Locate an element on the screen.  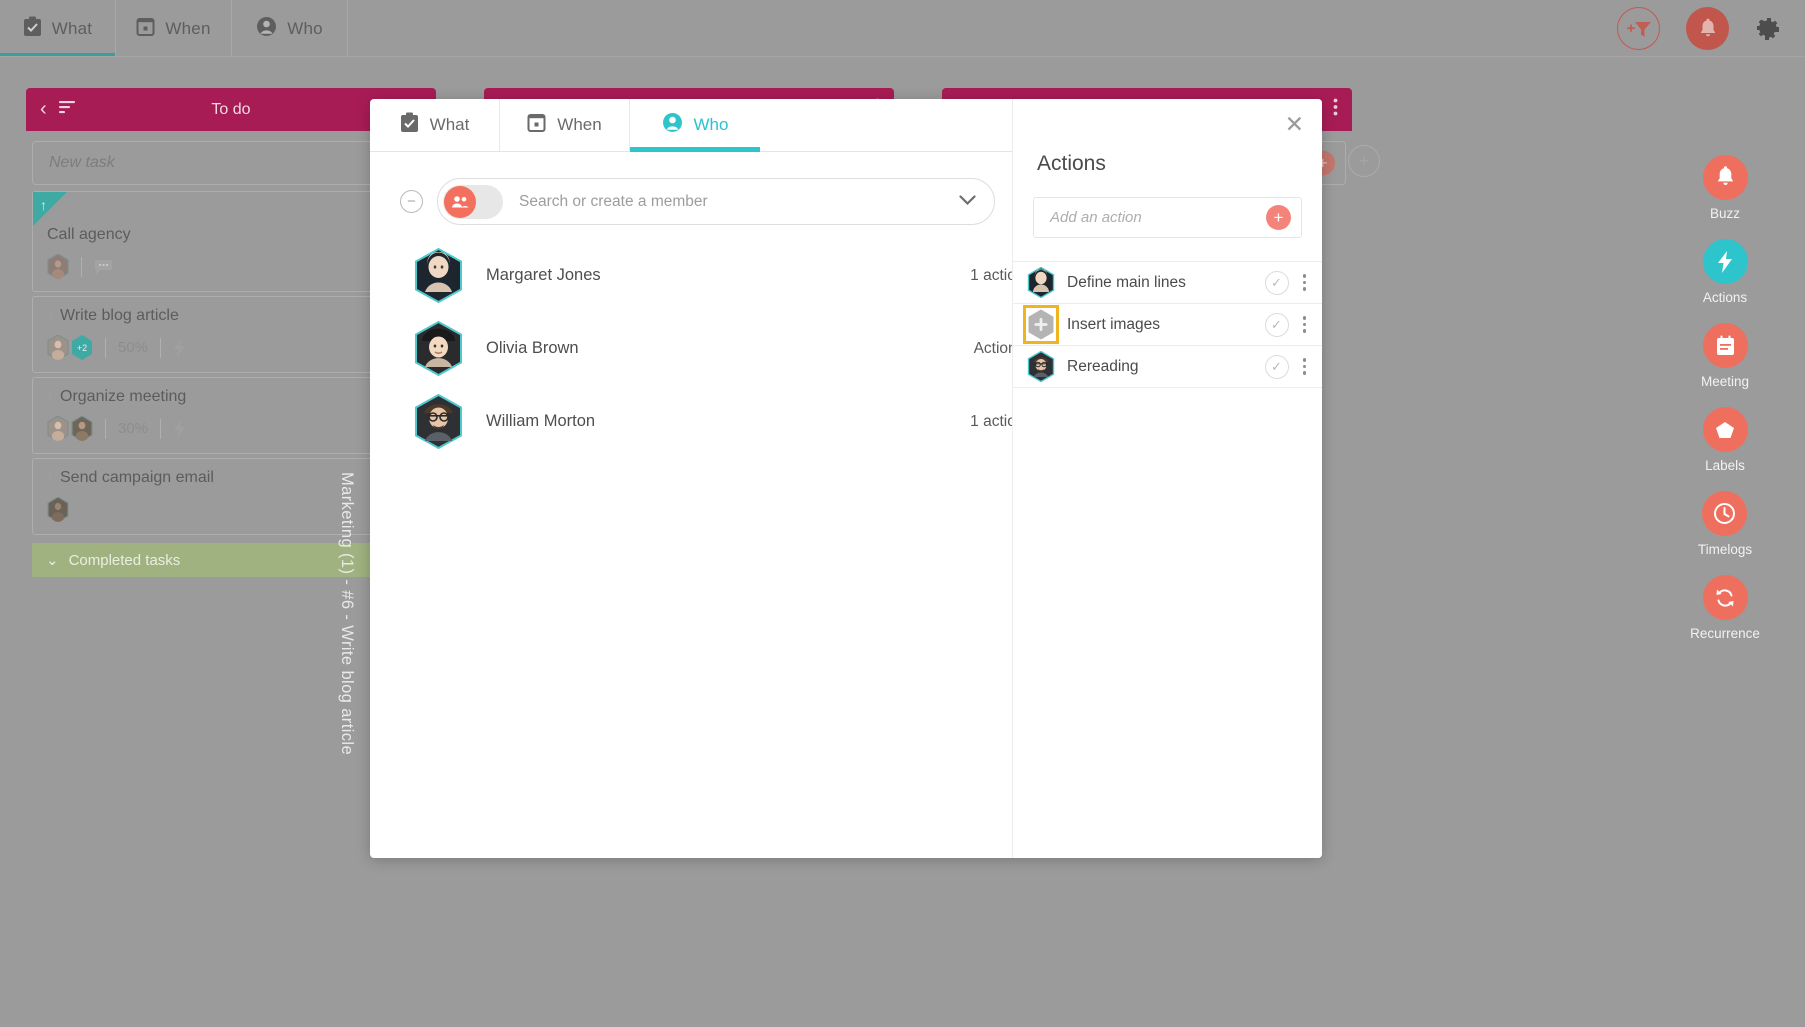
chevron-down-icon: ⌄ is located at coordinates (52, 560).